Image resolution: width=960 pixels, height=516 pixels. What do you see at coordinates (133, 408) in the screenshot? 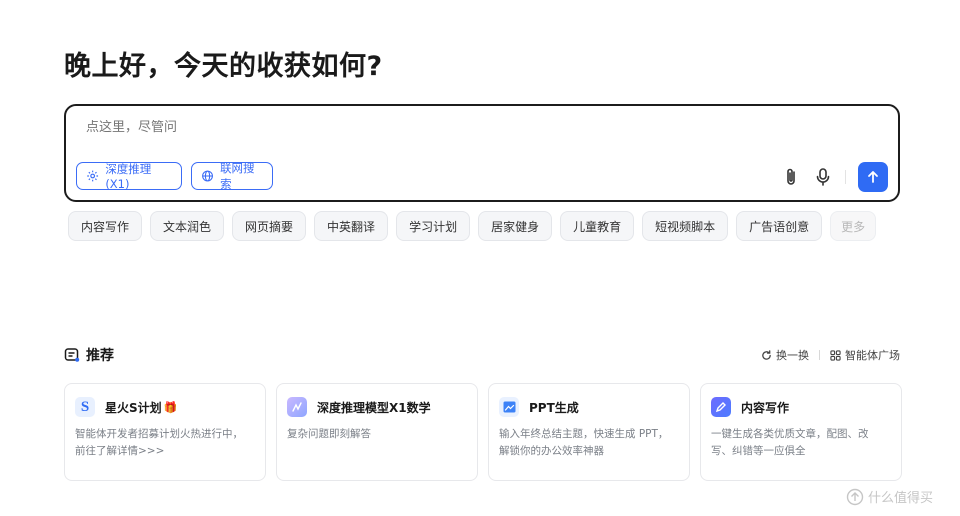
I see `card-title: 星火S计划` at bounding box center [133, 408].